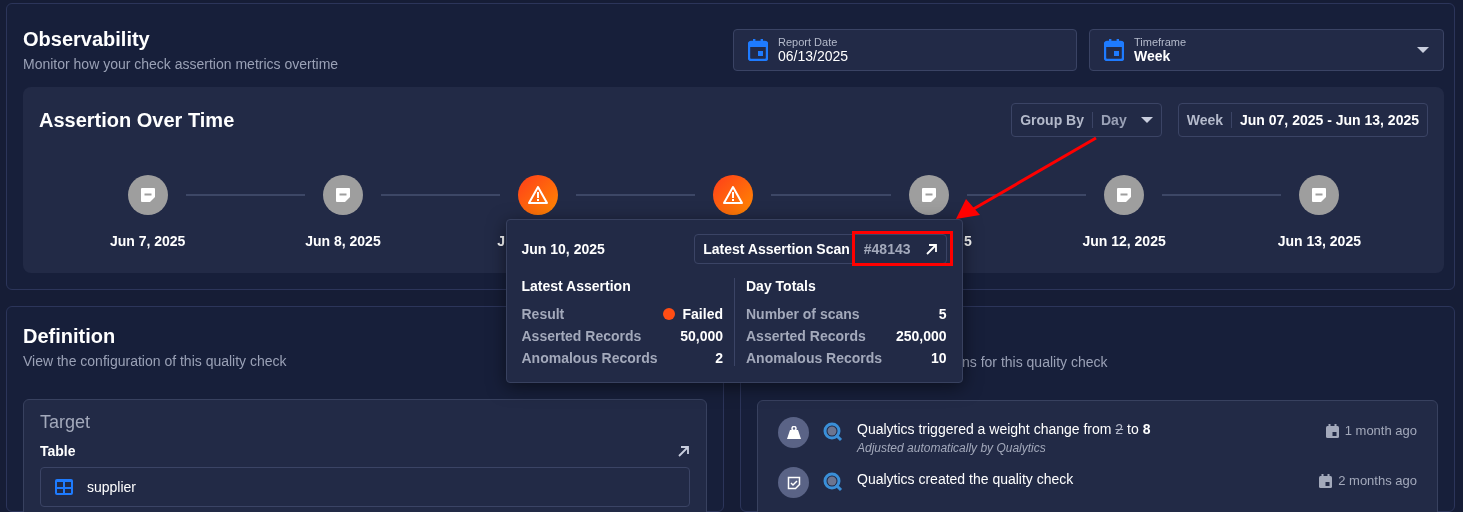 The image size is (1463, 512). I want to click on node-date: Jun 12, 2025, so click(1124, 241).